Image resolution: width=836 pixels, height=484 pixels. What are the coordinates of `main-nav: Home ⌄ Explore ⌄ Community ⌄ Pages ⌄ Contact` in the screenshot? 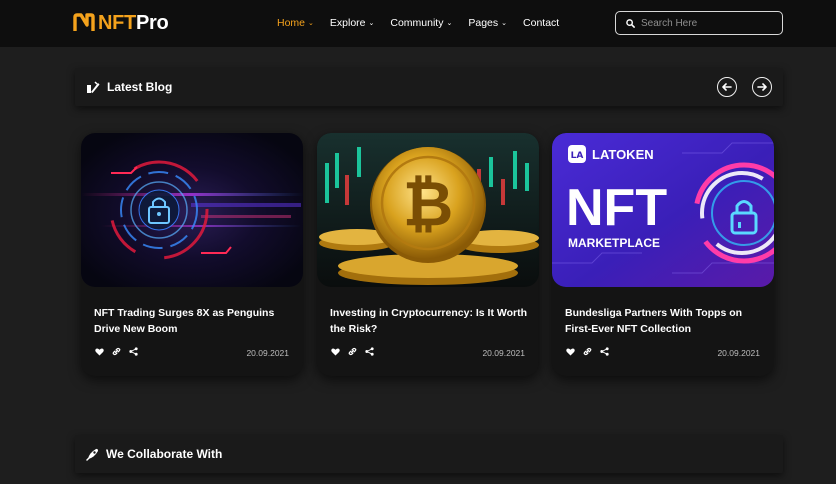 It's located at (426, 23).